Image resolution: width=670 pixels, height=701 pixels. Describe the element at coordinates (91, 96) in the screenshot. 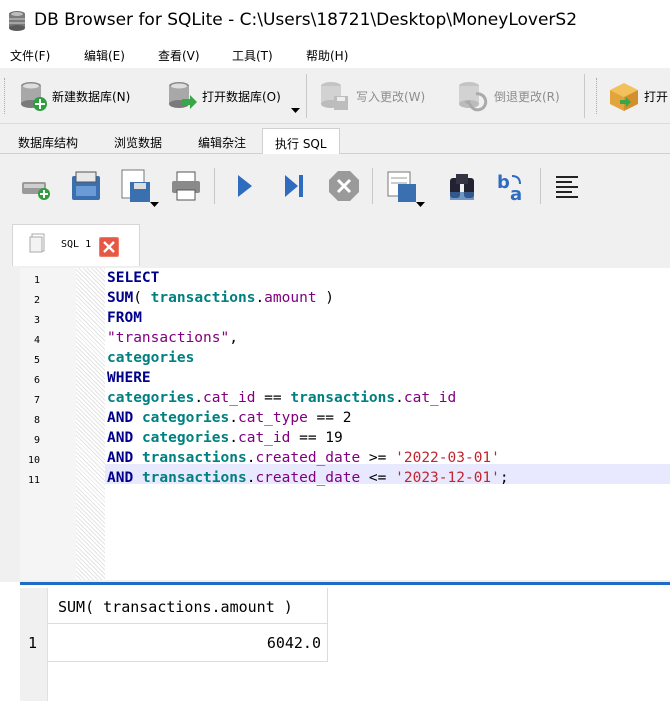

I see `new-database-label: 新建数据库(N)` at that location.